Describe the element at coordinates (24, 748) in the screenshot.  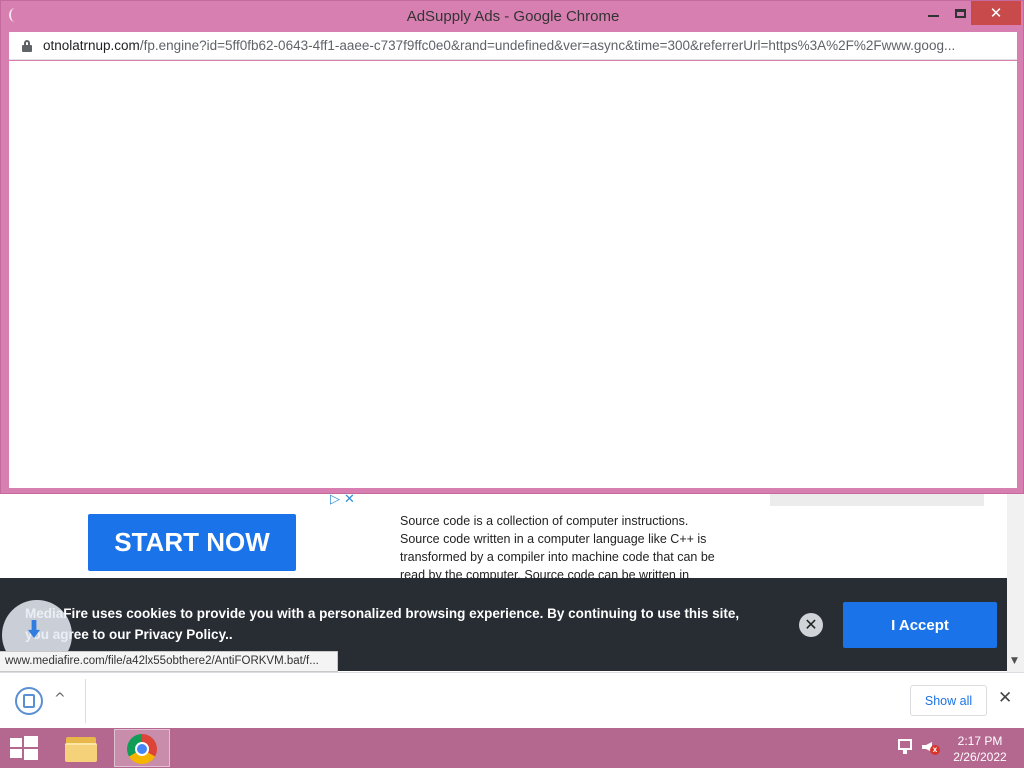
I see `windows-start-icon` at that location.